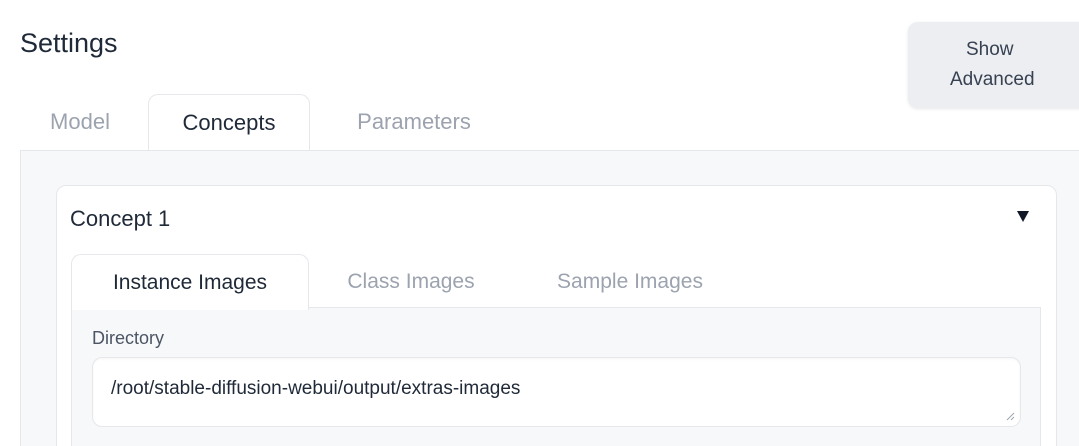 This screenshot has height=446, width=1079. I want to click on tab-concepts: Concepts, so click(229, 122).